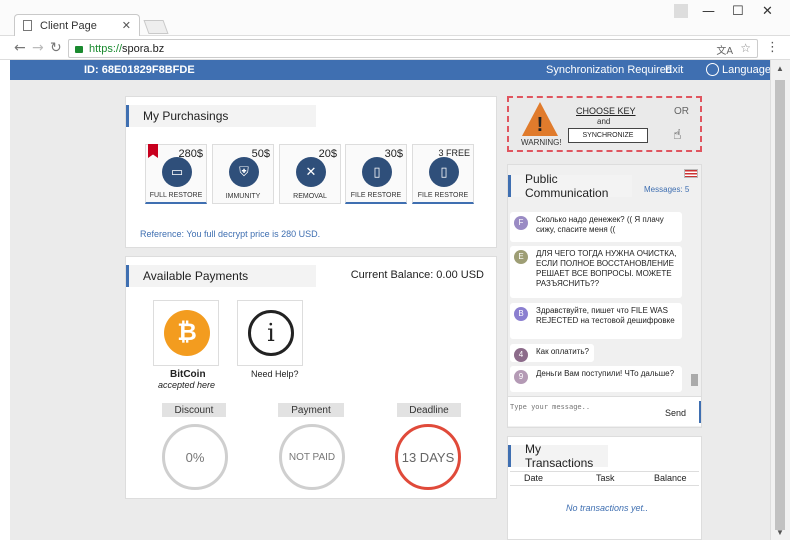 This screenshot has width=790, height=540. Describe the element at coordinates (675, 413) in the screenshot. I see `send-button: Send` at that location.